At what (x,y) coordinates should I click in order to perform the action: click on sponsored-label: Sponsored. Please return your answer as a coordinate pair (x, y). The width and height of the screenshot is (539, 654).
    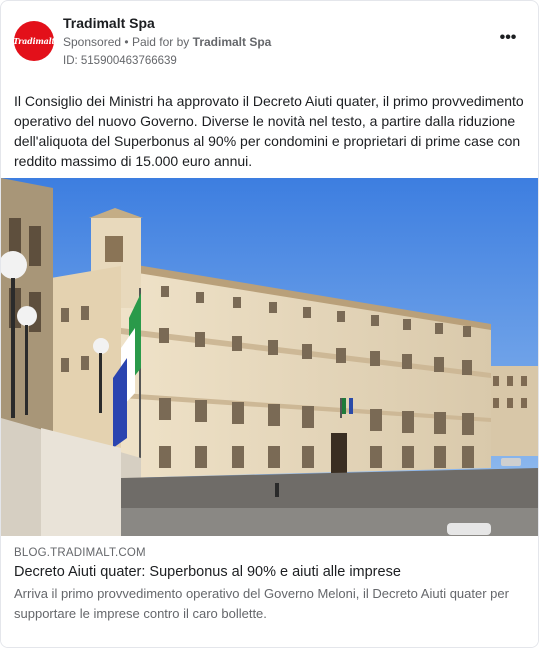
    Looking at the image, I should click on (92, 42).